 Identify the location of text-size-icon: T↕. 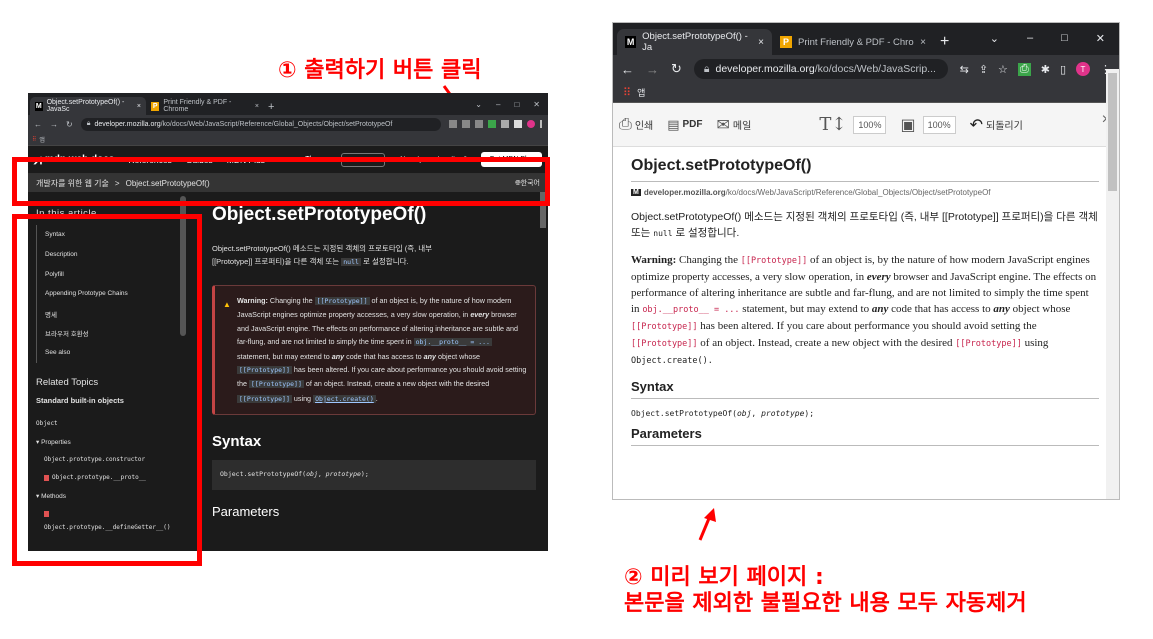
(833, 124).